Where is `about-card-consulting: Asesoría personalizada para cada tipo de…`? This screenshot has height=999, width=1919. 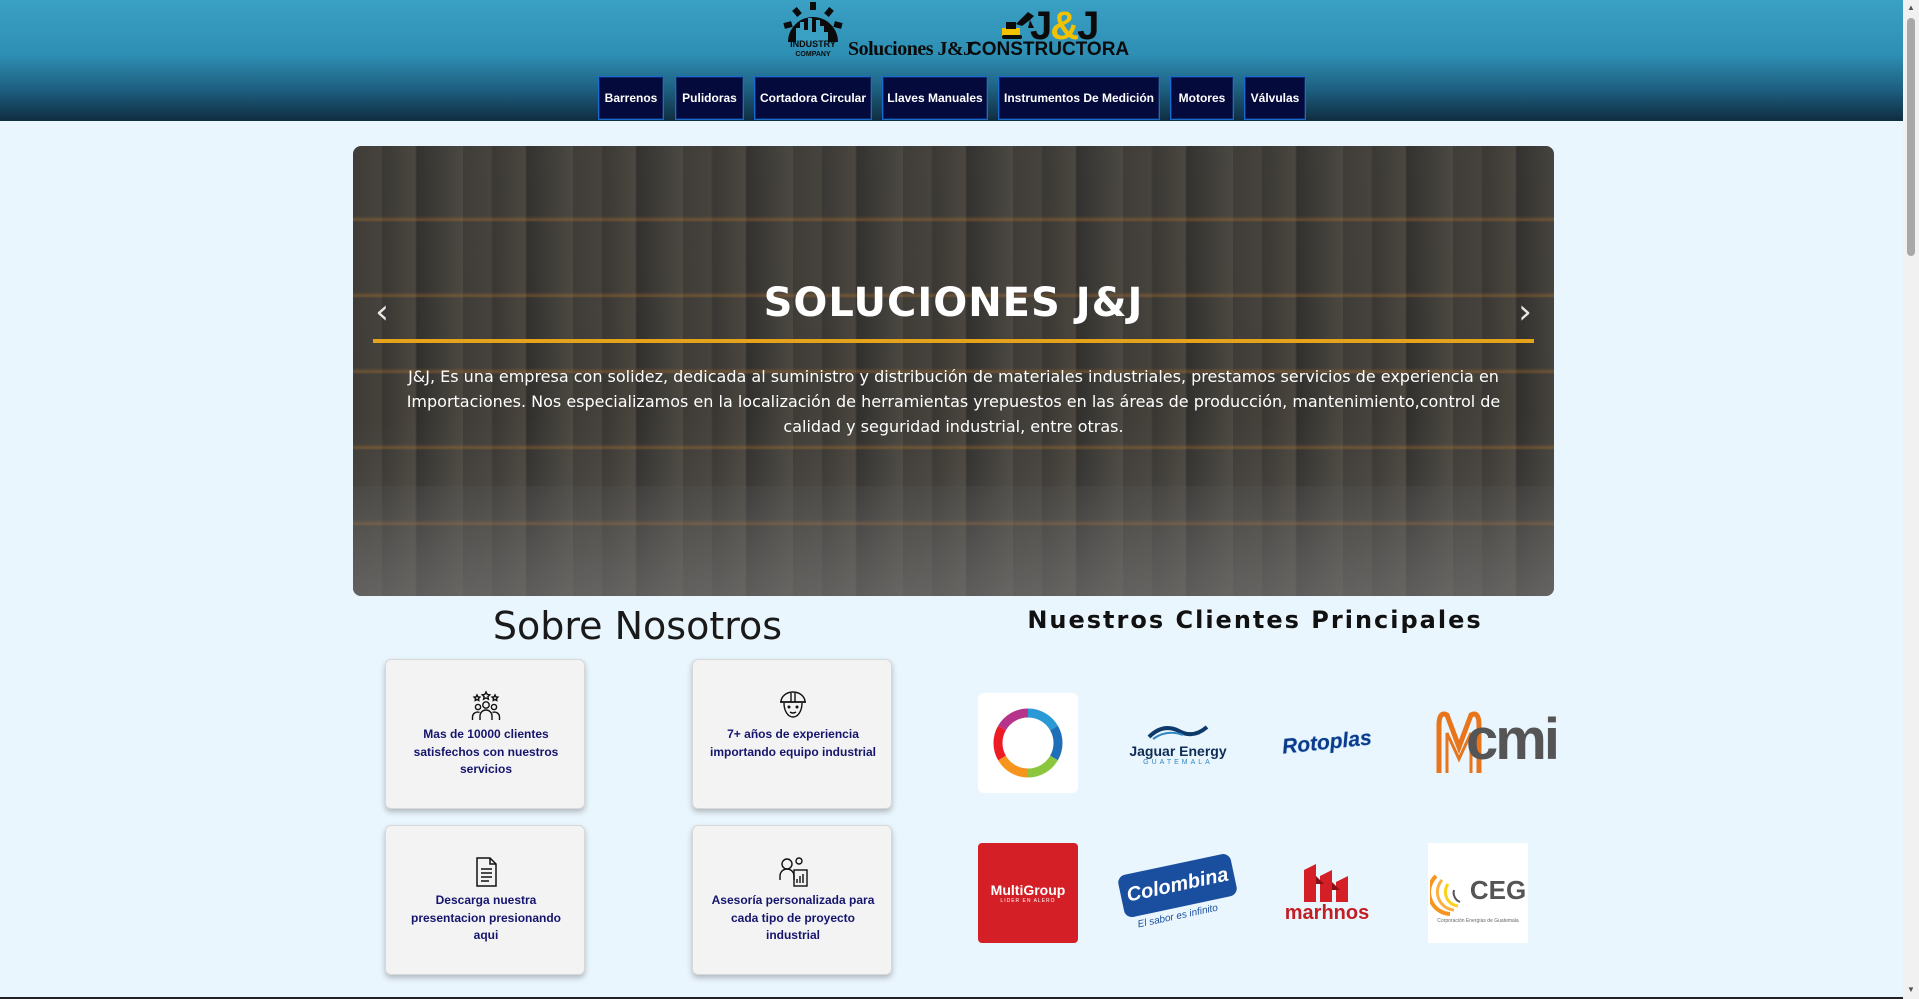
about-card-consulting: Asesoría personalizada para cada tipo de… is located at coordinates (792, 900).